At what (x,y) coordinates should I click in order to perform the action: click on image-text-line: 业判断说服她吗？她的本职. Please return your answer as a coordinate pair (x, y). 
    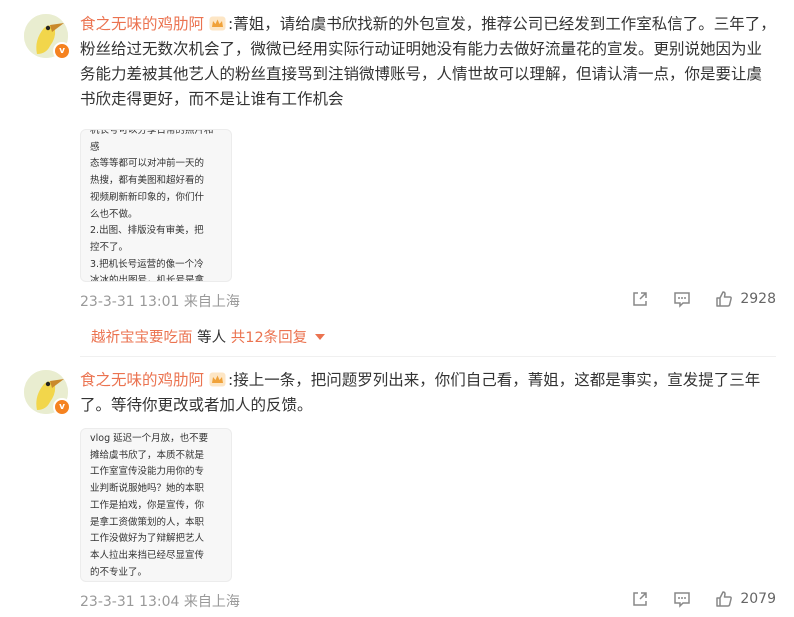
    Looking at the image, I should click on (147, 489).